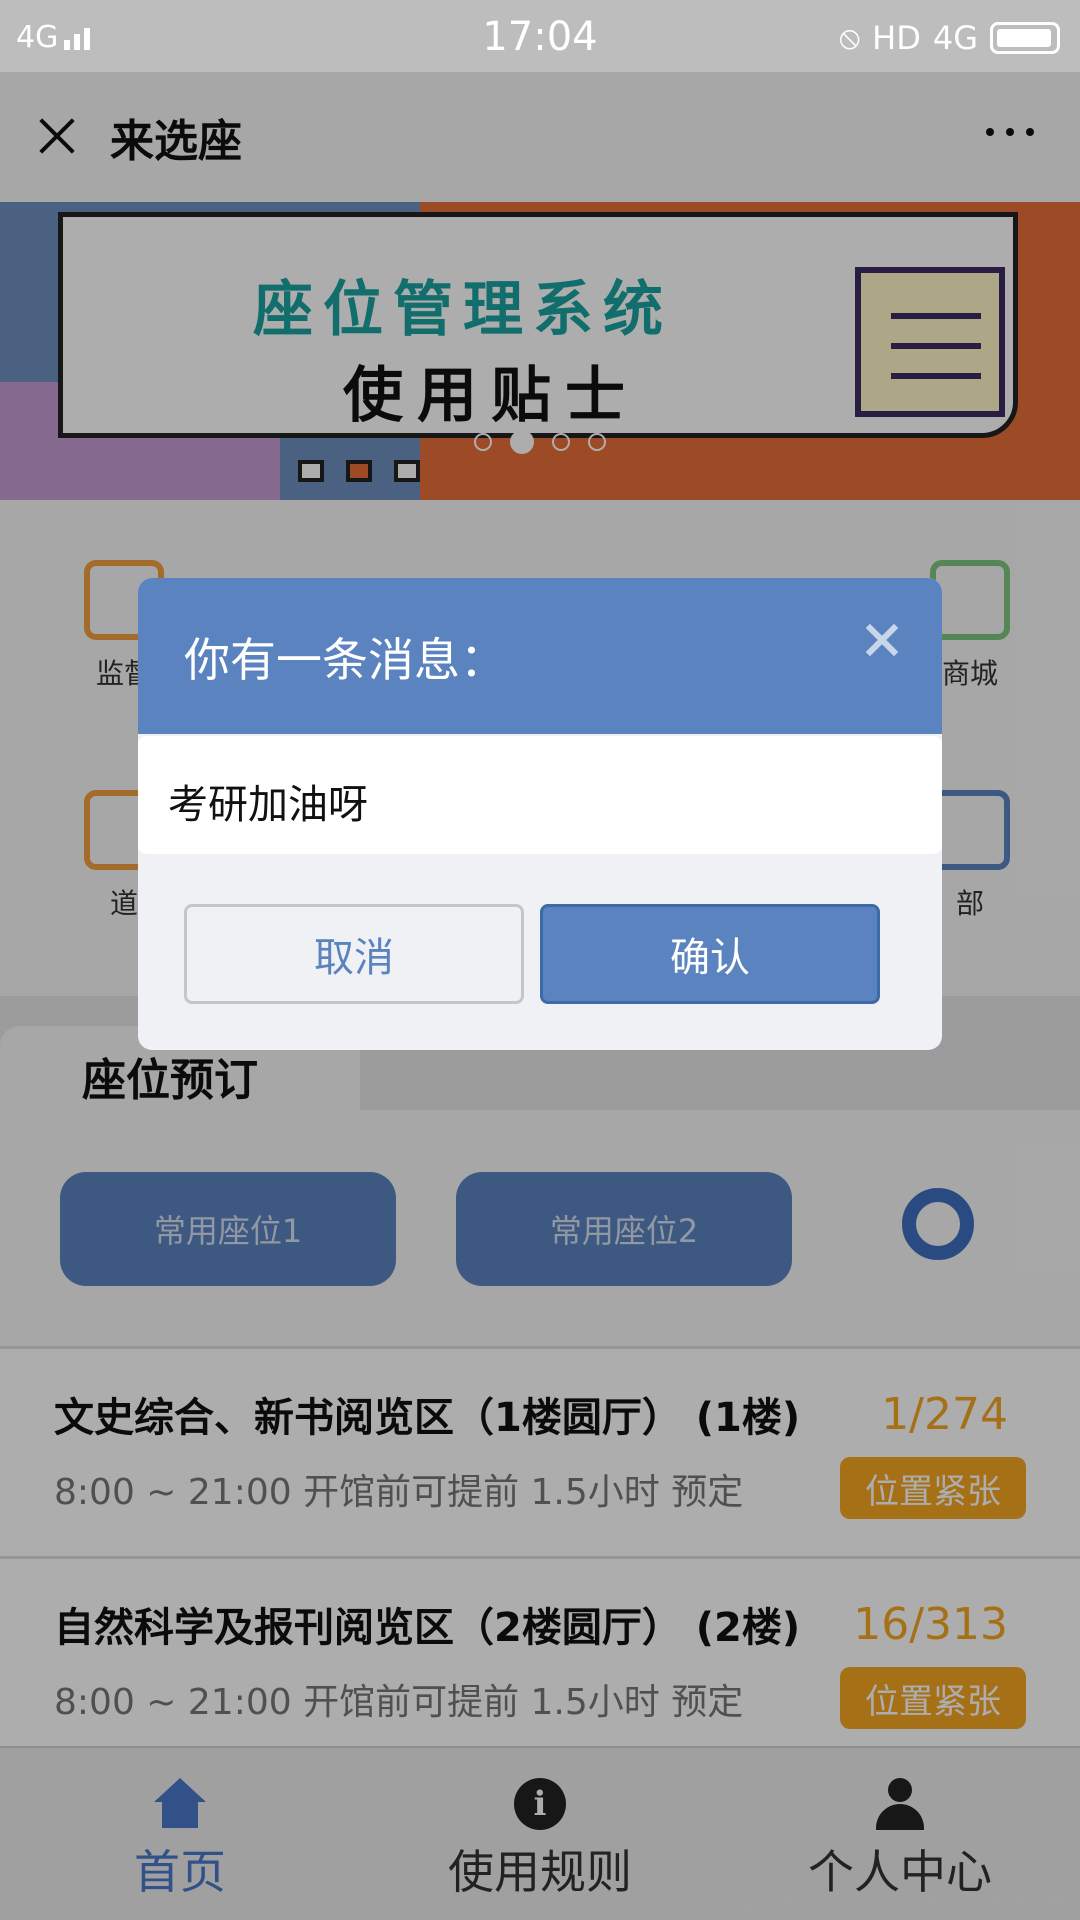  What do you see at coordinates (540, 656) in the screenshot?
I see `dialog-header: 你有一条消息：` at bounding box center [540, 656].